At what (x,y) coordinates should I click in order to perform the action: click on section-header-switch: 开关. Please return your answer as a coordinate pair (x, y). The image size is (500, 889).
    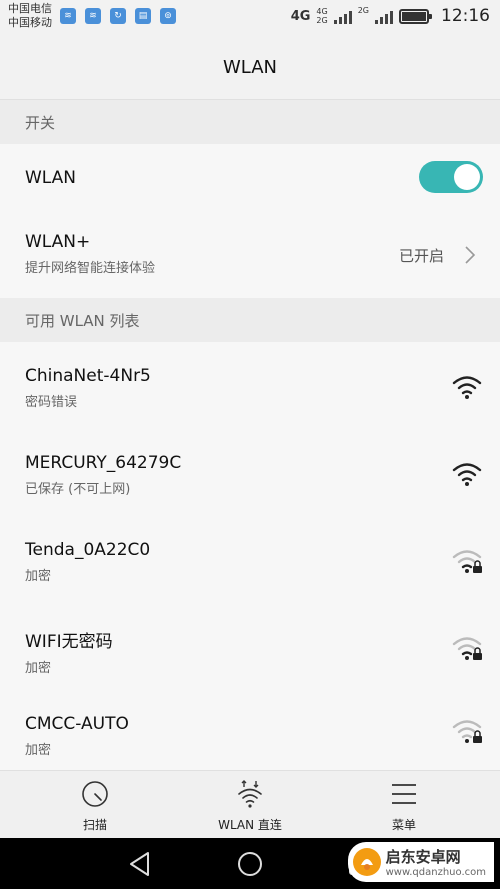
    Looking at the image, I should click on (250, 122).